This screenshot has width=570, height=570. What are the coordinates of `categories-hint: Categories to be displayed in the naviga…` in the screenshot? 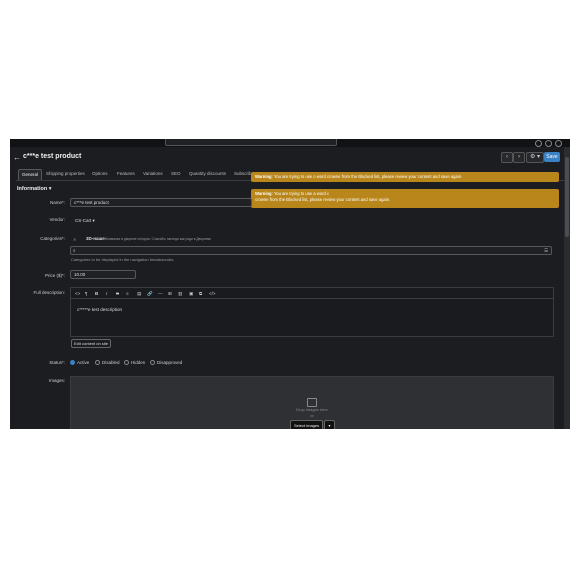 It's located at (123, 259).